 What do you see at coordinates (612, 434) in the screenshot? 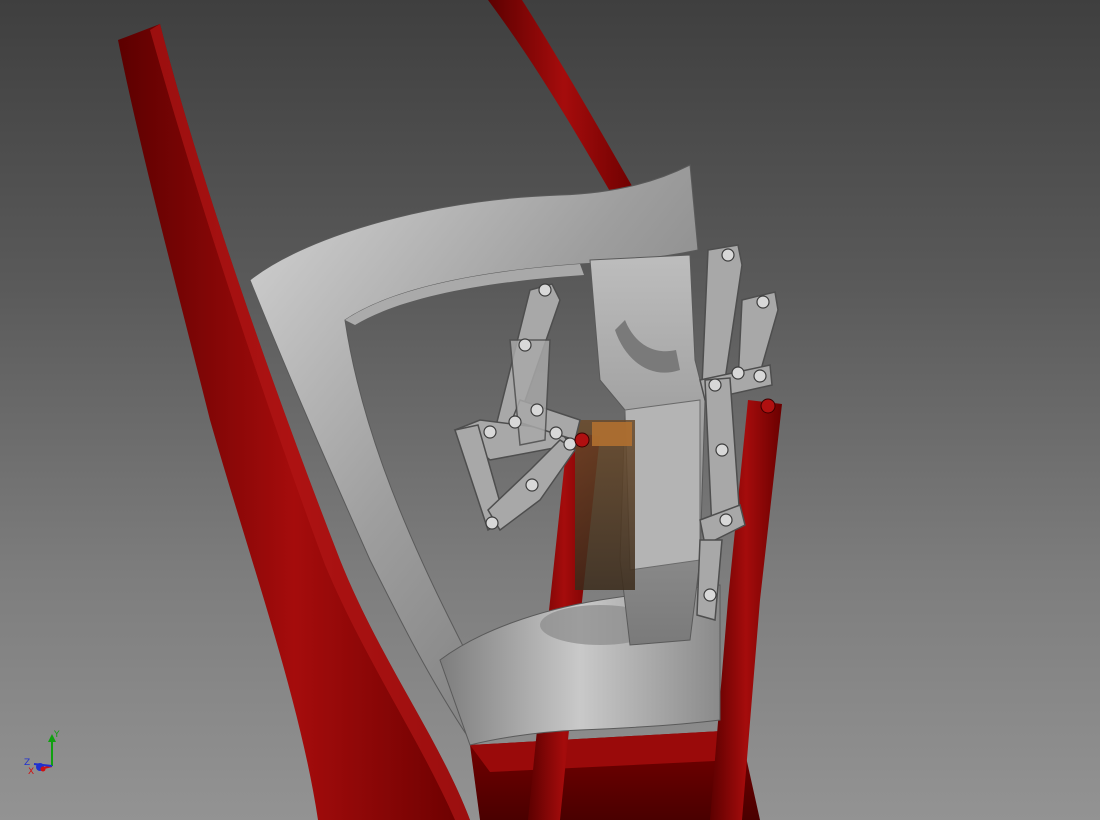
I see `servo-top` at bounding box center [612, 434].